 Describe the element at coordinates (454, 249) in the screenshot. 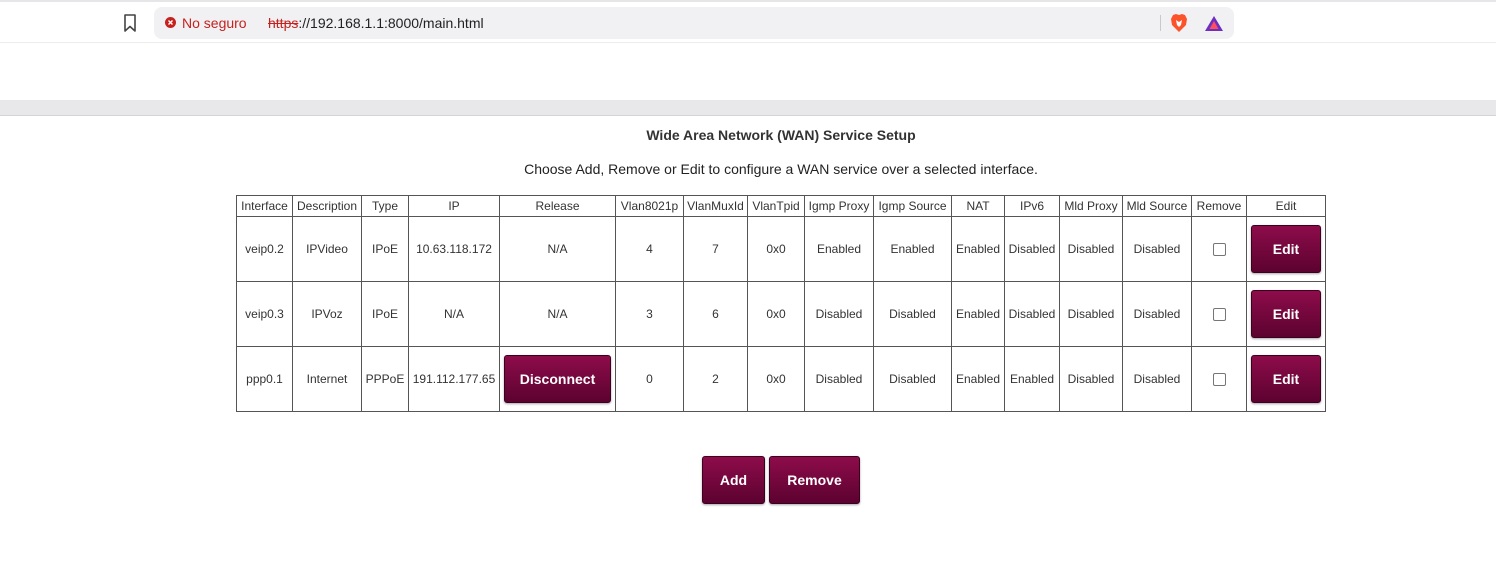

I see `cell-ip: 10.63.118.172` at that location.